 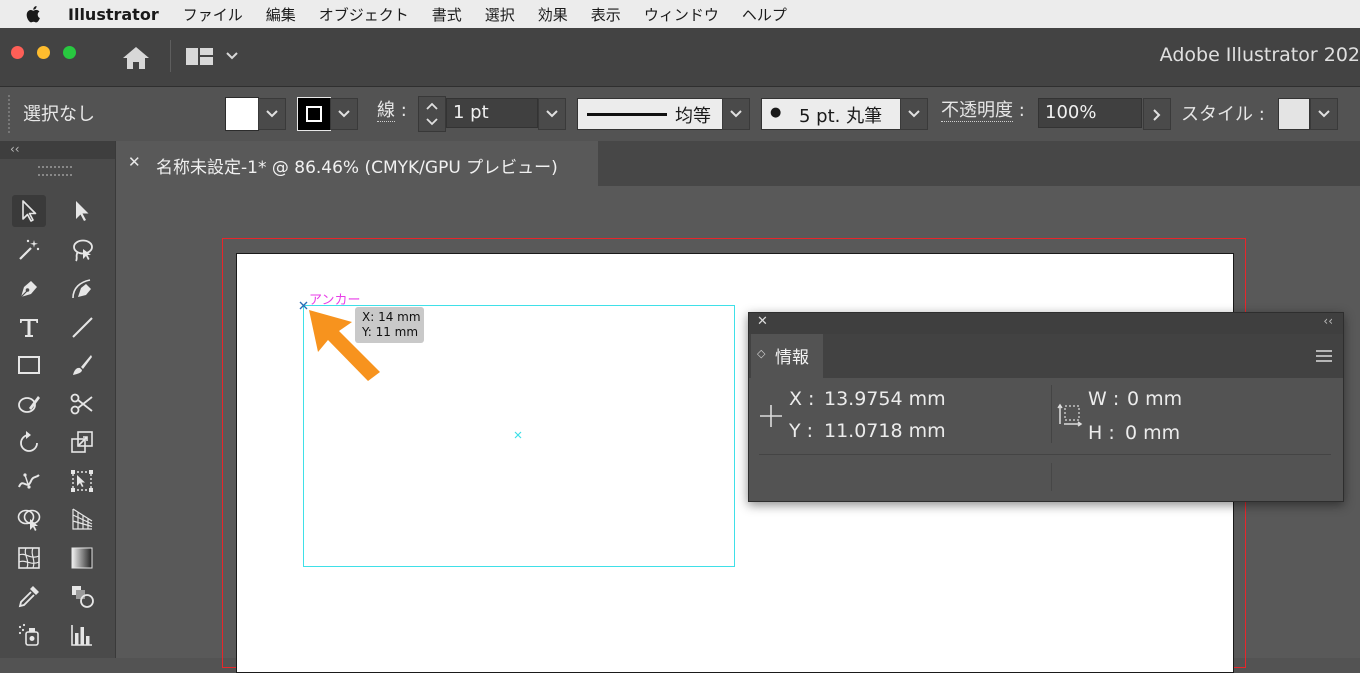 I want to click on pen-nib-icon, so click(x=28, y=289).